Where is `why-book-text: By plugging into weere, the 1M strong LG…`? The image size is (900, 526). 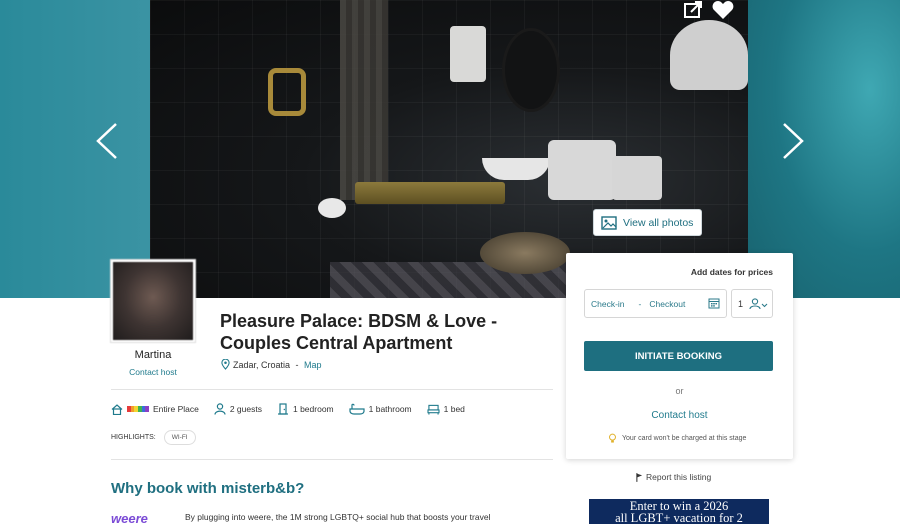 why-book-text: By plugging into weere, the 1M strong LG… is located at coordinates (338, 517).